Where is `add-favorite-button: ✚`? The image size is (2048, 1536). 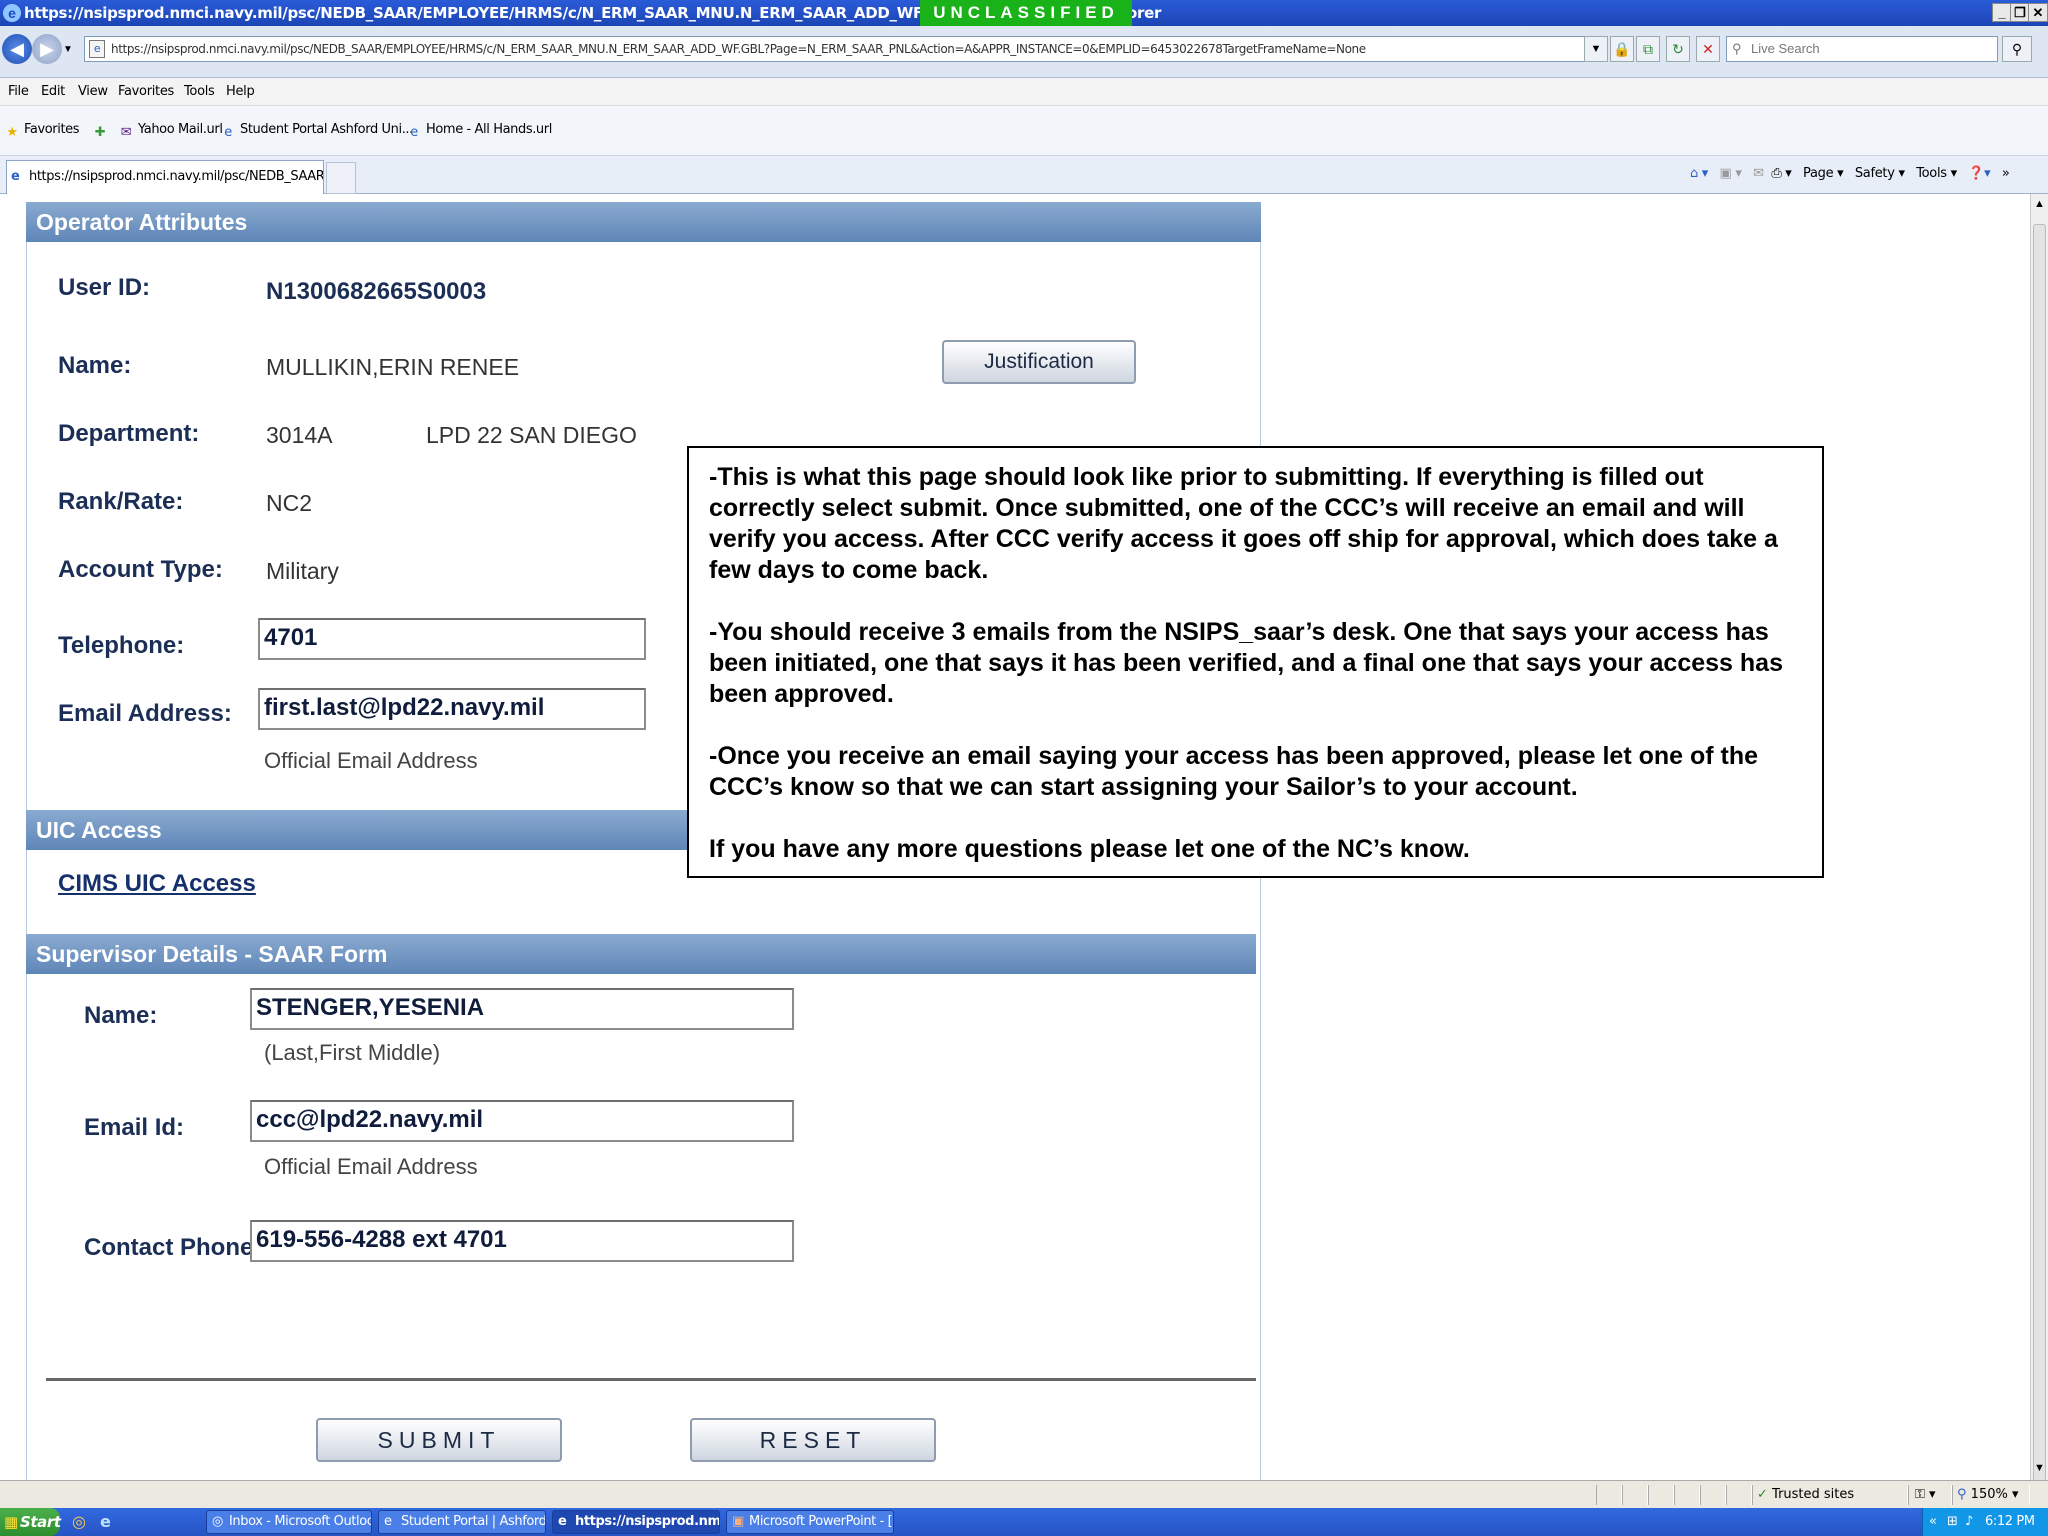
add-favorite-button: ✚ is located at coordinates (102, 131).